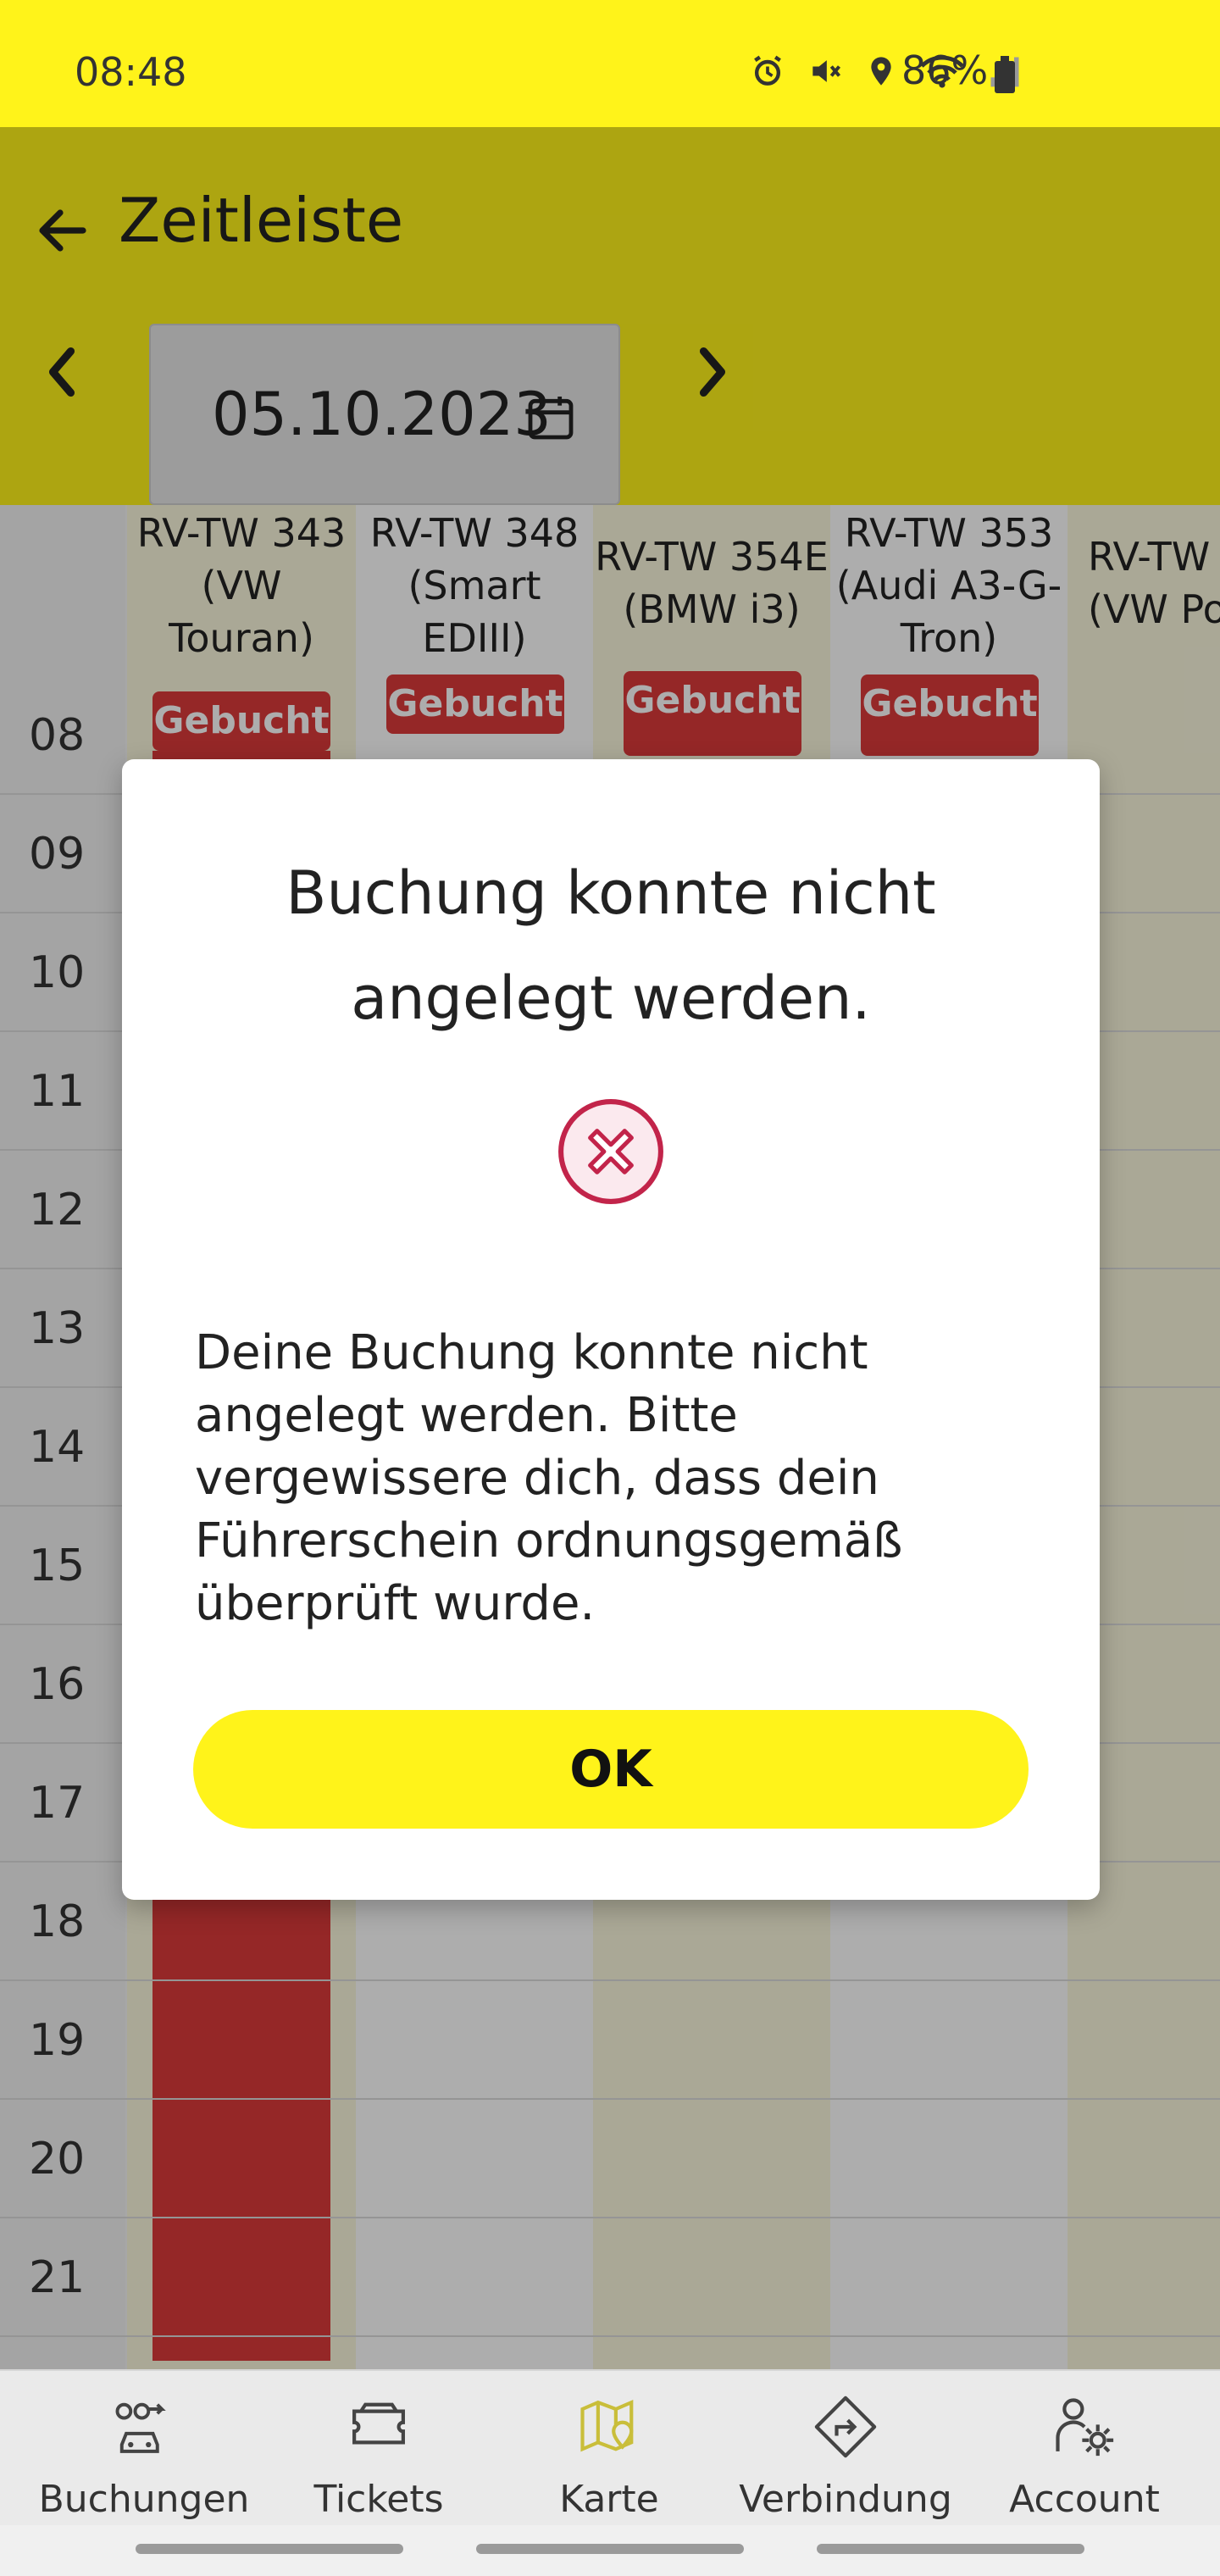 This screenshot has width=1220, height=2576. Describe the element at coordinates (144, 2499) in the screenshot. I see `nav-label: Buchungen` at that location.